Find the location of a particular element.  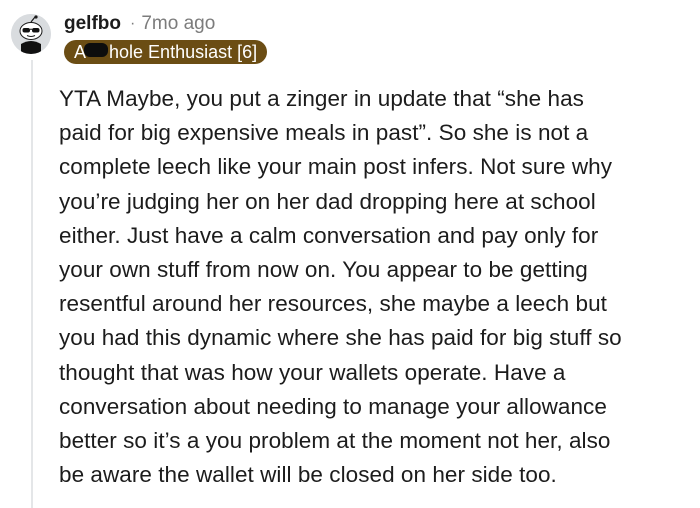

user-avatar is located at coordinates (31, 34).